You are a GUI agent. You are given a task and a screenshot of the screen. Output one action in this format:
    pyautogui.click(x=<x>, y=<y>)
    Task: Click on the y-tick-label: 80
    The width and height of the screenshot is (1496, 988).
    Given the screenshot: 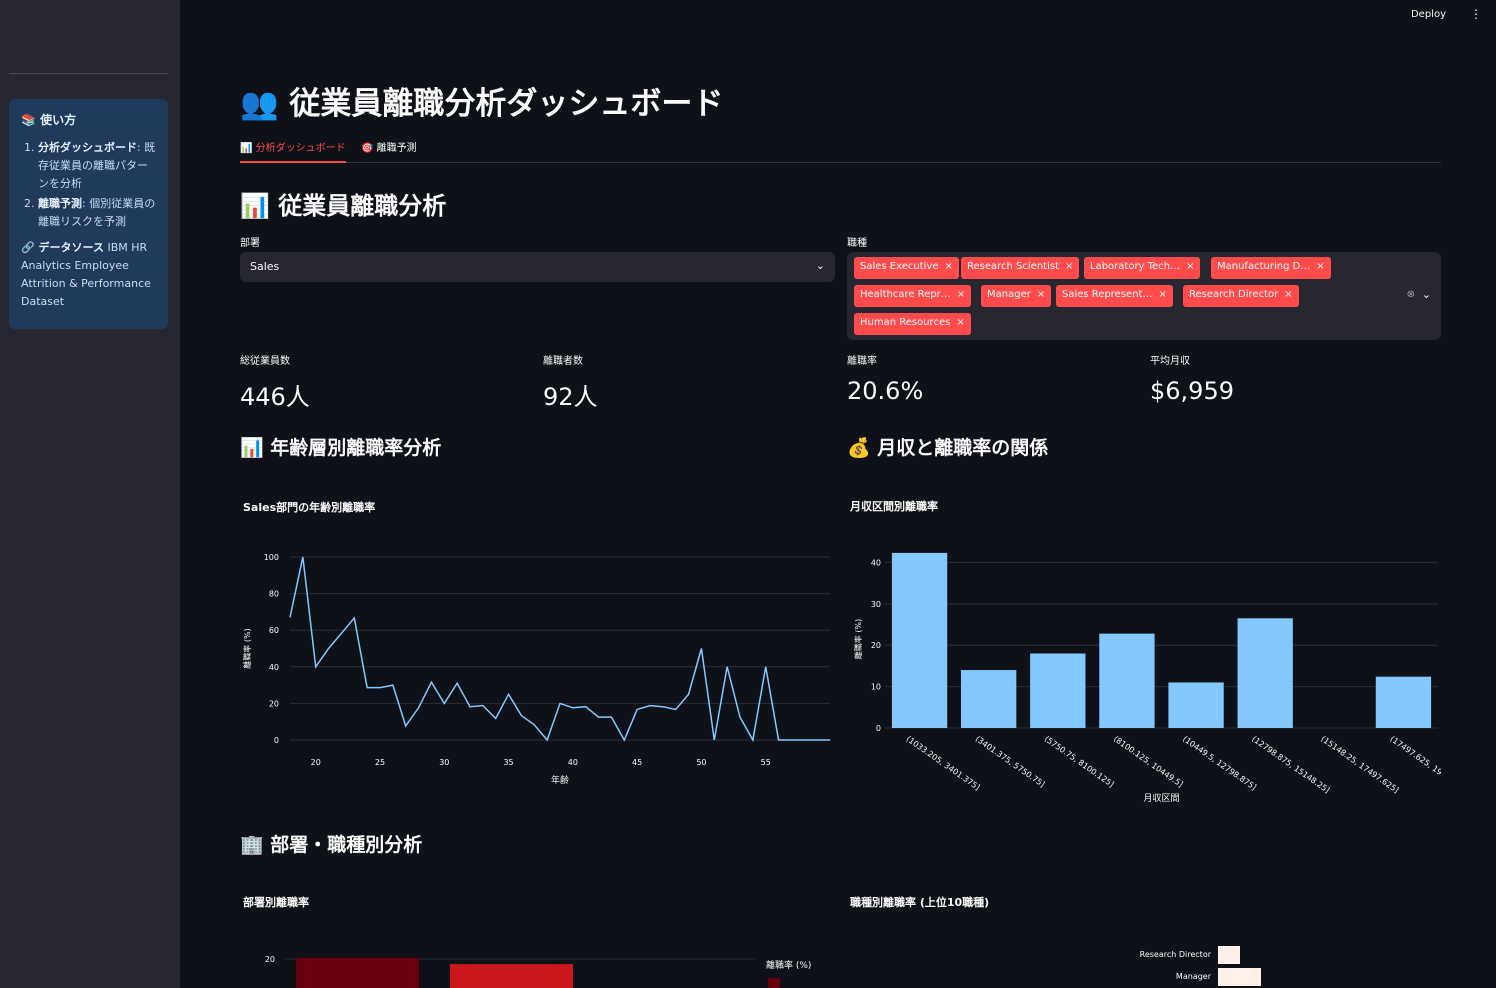 What is the action you would take?
    pyautogui.click(x=274, y=594)
    